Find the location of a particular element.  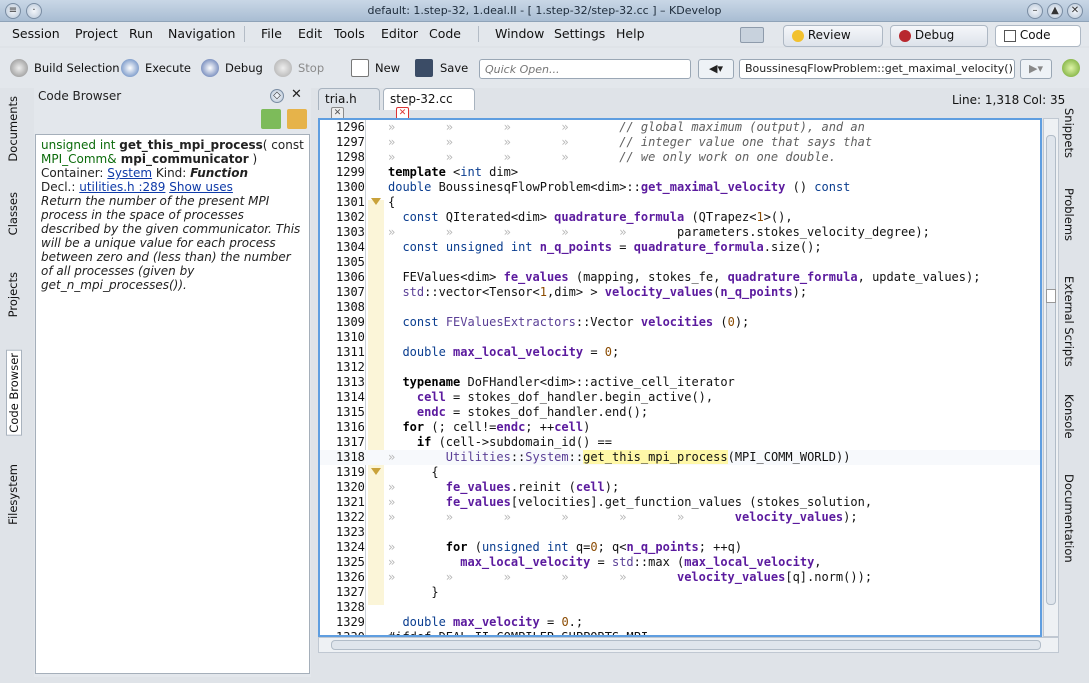

stop-button: Stop is located at coordinates (311, 68).